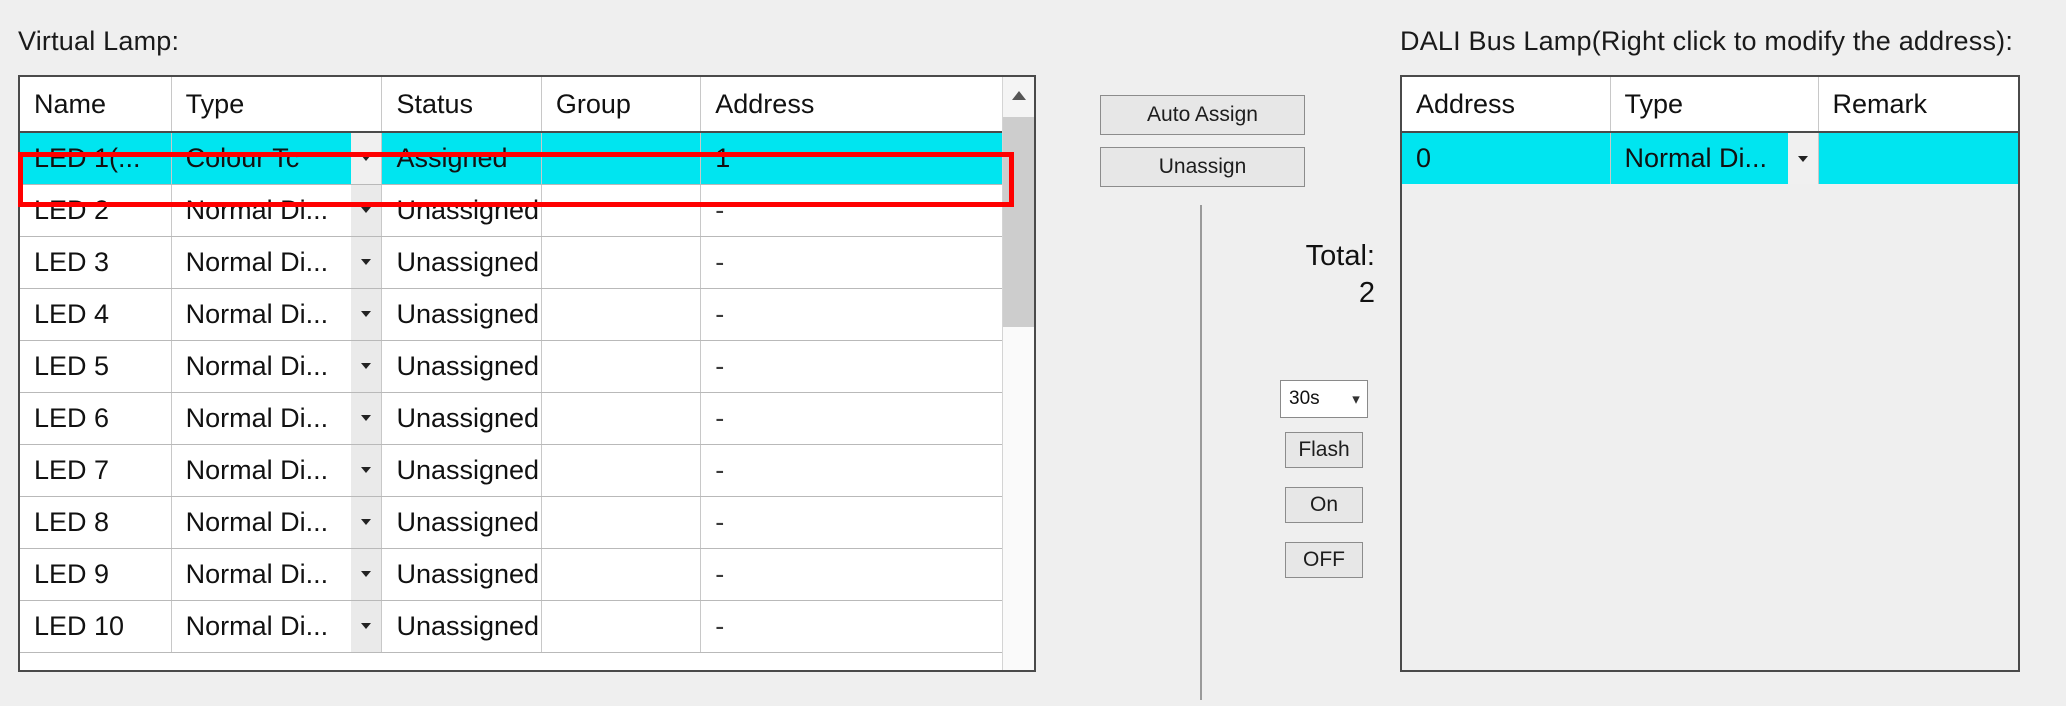 The height and width of the screenshot is (706, 2066). Describe the element at coordinates (527, 626) in the screenshot. I see `table-row: LED 10 Normal Di... Unassigned -` at that location.